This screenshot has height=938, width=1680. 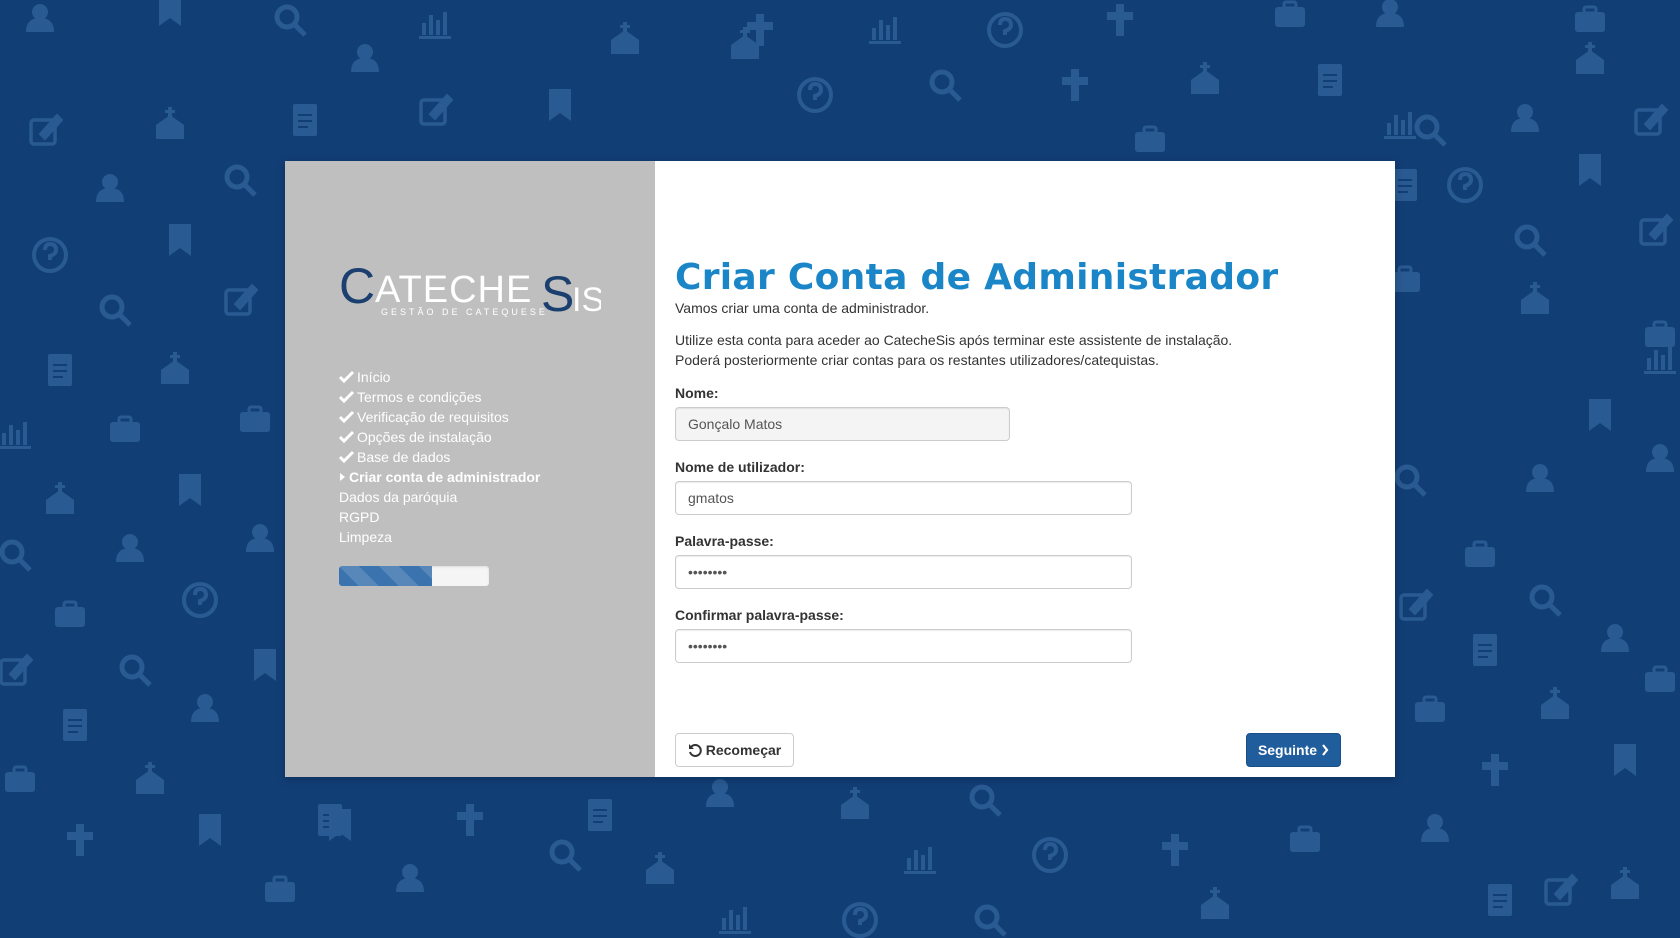 What do you see at coordinates (374, 377) in the screenshot?
I see `step-label: Início` at bounding box center [374, 377].